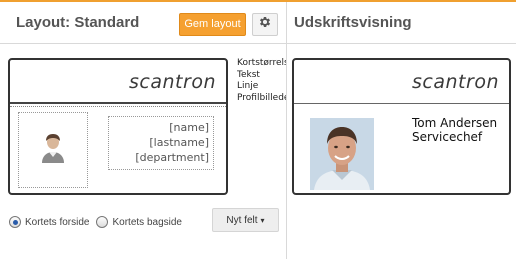 This screenshot has width=516, height=259. I want to click on menu-item-card-size: Kortstørrelse, so click(261, 64).